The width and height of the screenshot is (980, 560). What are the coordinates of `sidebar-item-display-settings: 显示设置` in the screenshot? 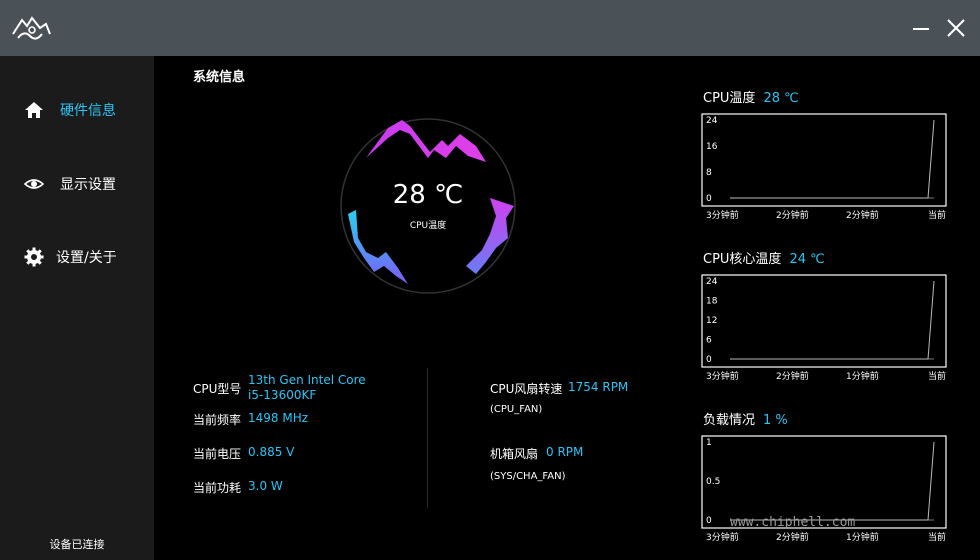 It's located at (77, 184).